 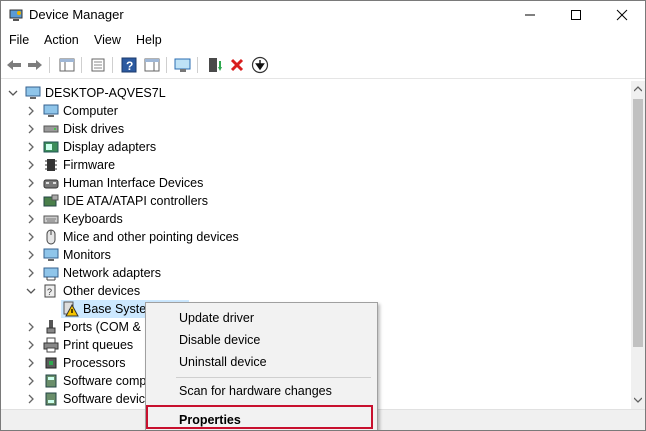 I want to click on unknown-device-icon: ?, so click(x=51, y=291).